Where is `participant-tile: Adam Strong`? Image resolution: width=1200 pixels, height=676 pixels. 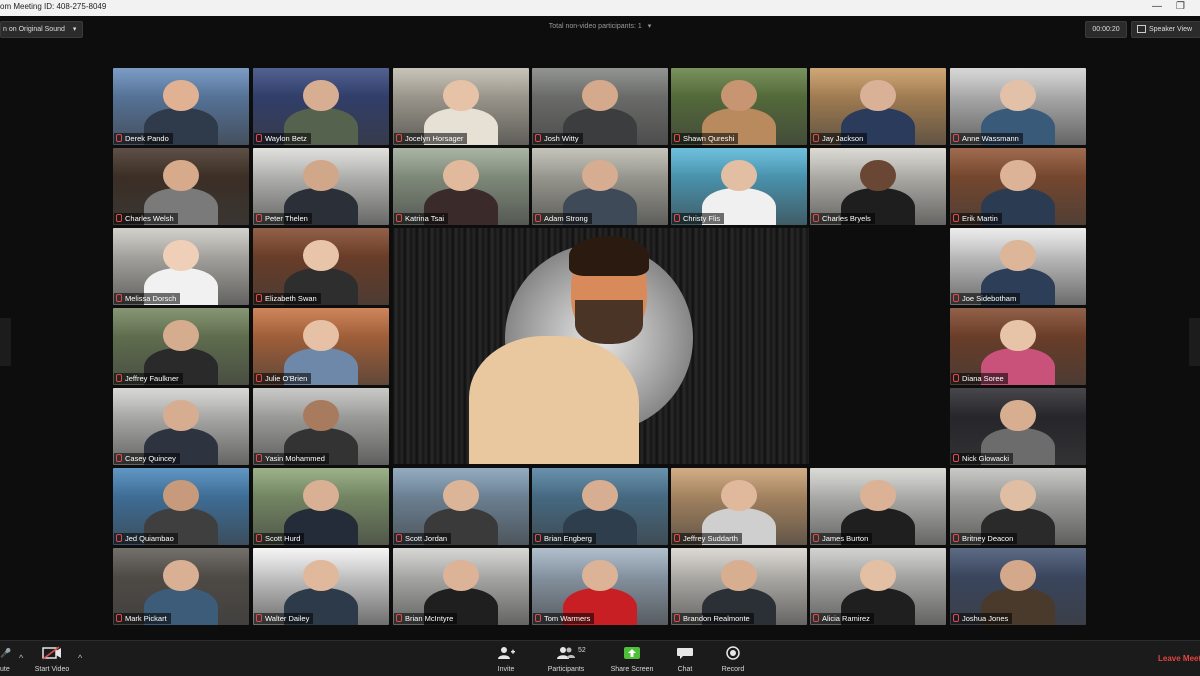 participant-tile: Adam Strong is located at coordinates (600, 186).